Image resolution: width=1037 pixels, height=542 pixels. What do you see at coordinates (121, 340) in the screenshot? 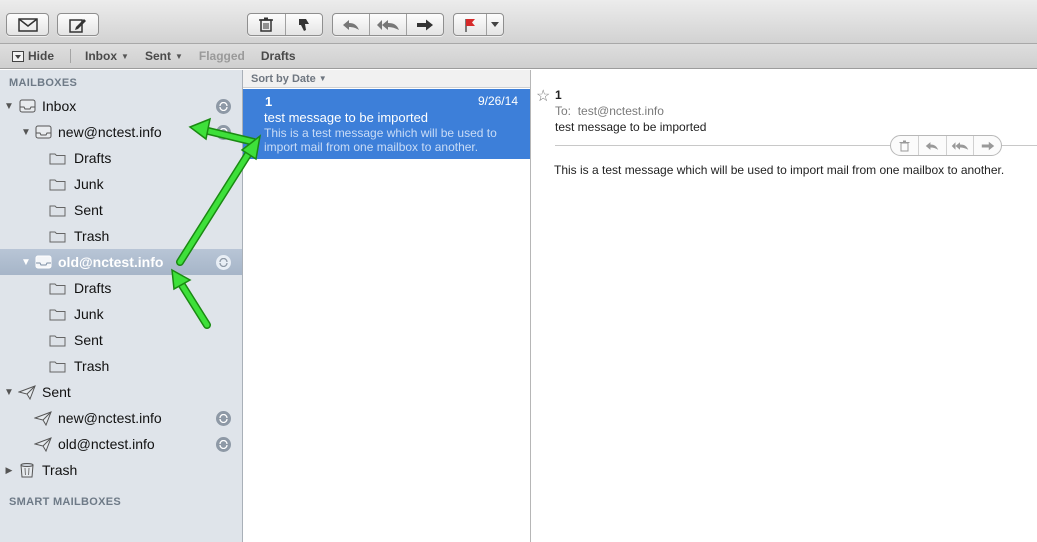
I see `sidebar-item-inbox-old-sent: Sent` at bounding box center [121, 340].